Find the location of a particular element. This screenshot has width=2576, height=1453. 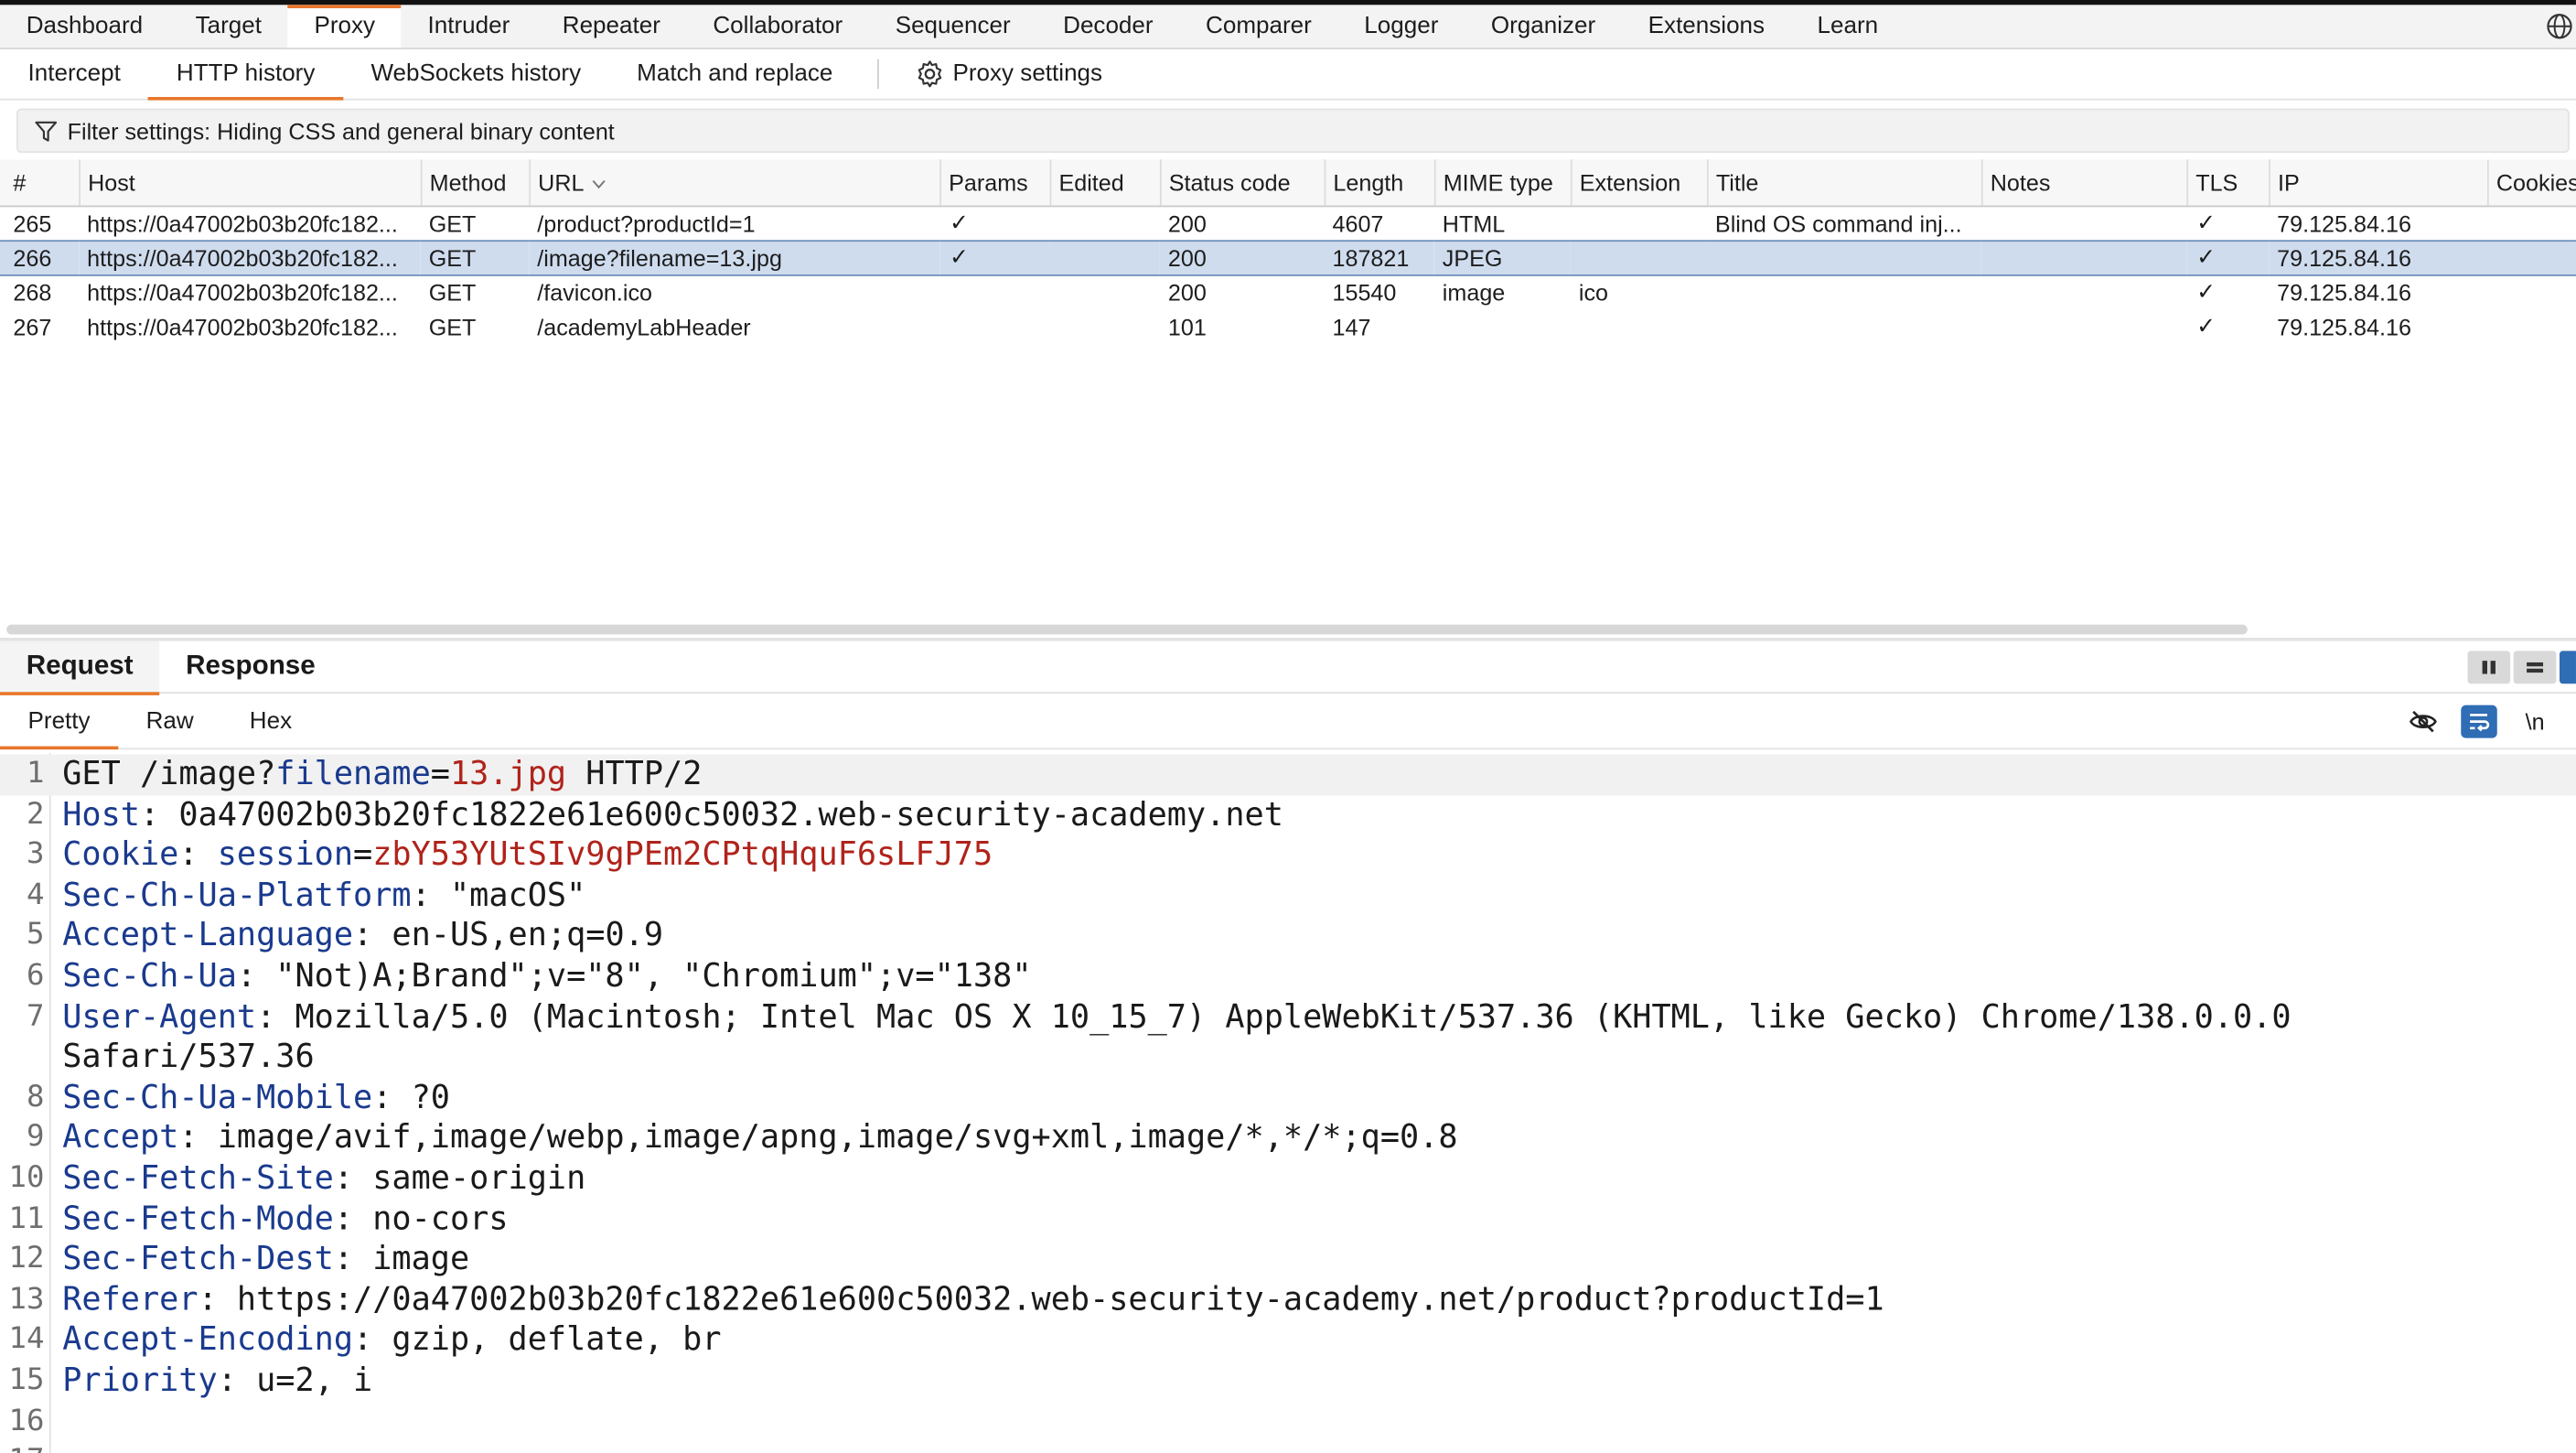

layout-side-by-side-button is located at coordinates (2489, 667).